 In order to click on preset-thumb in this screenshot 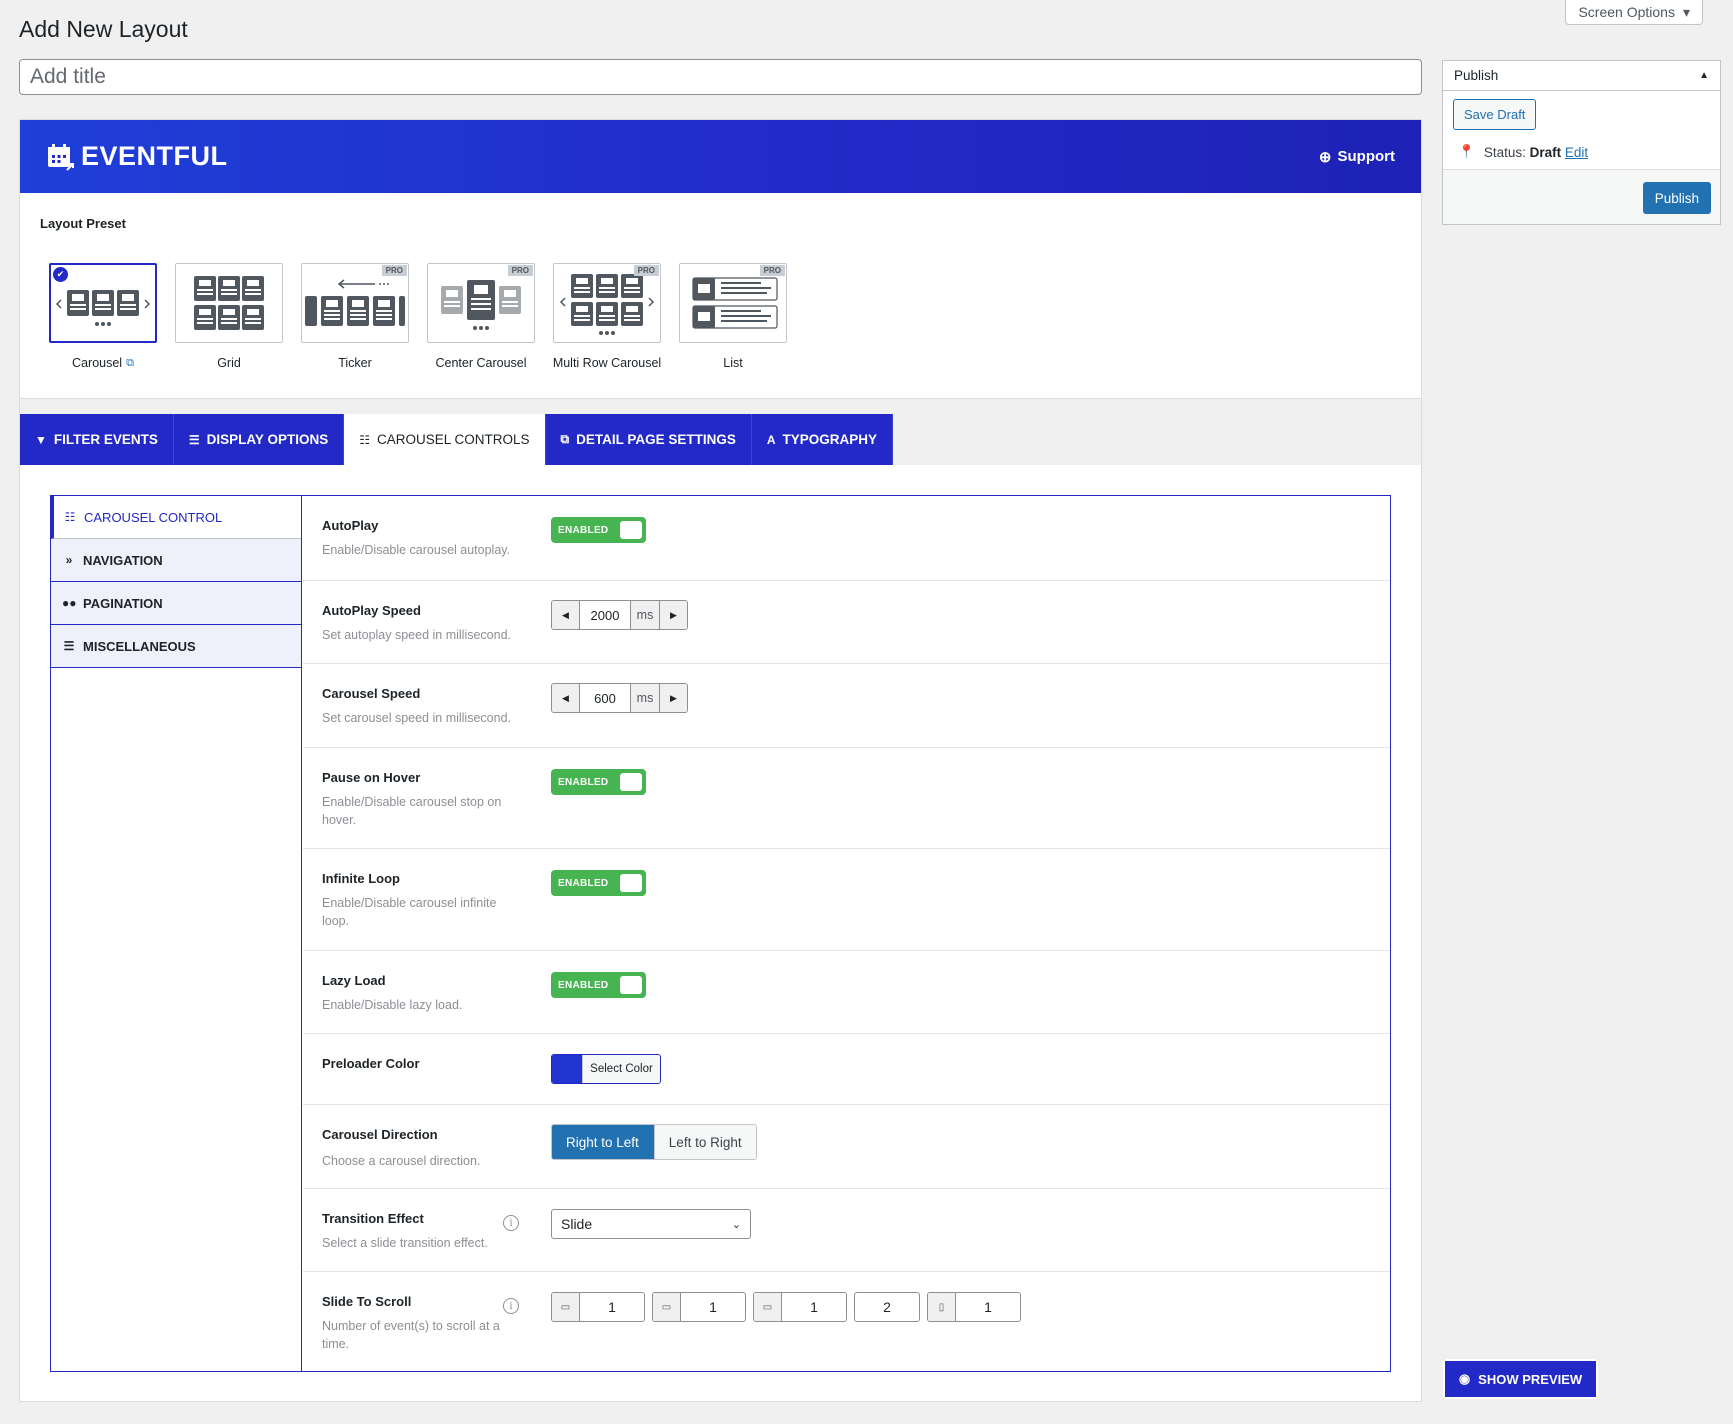, I will do `click(229, 303)`.